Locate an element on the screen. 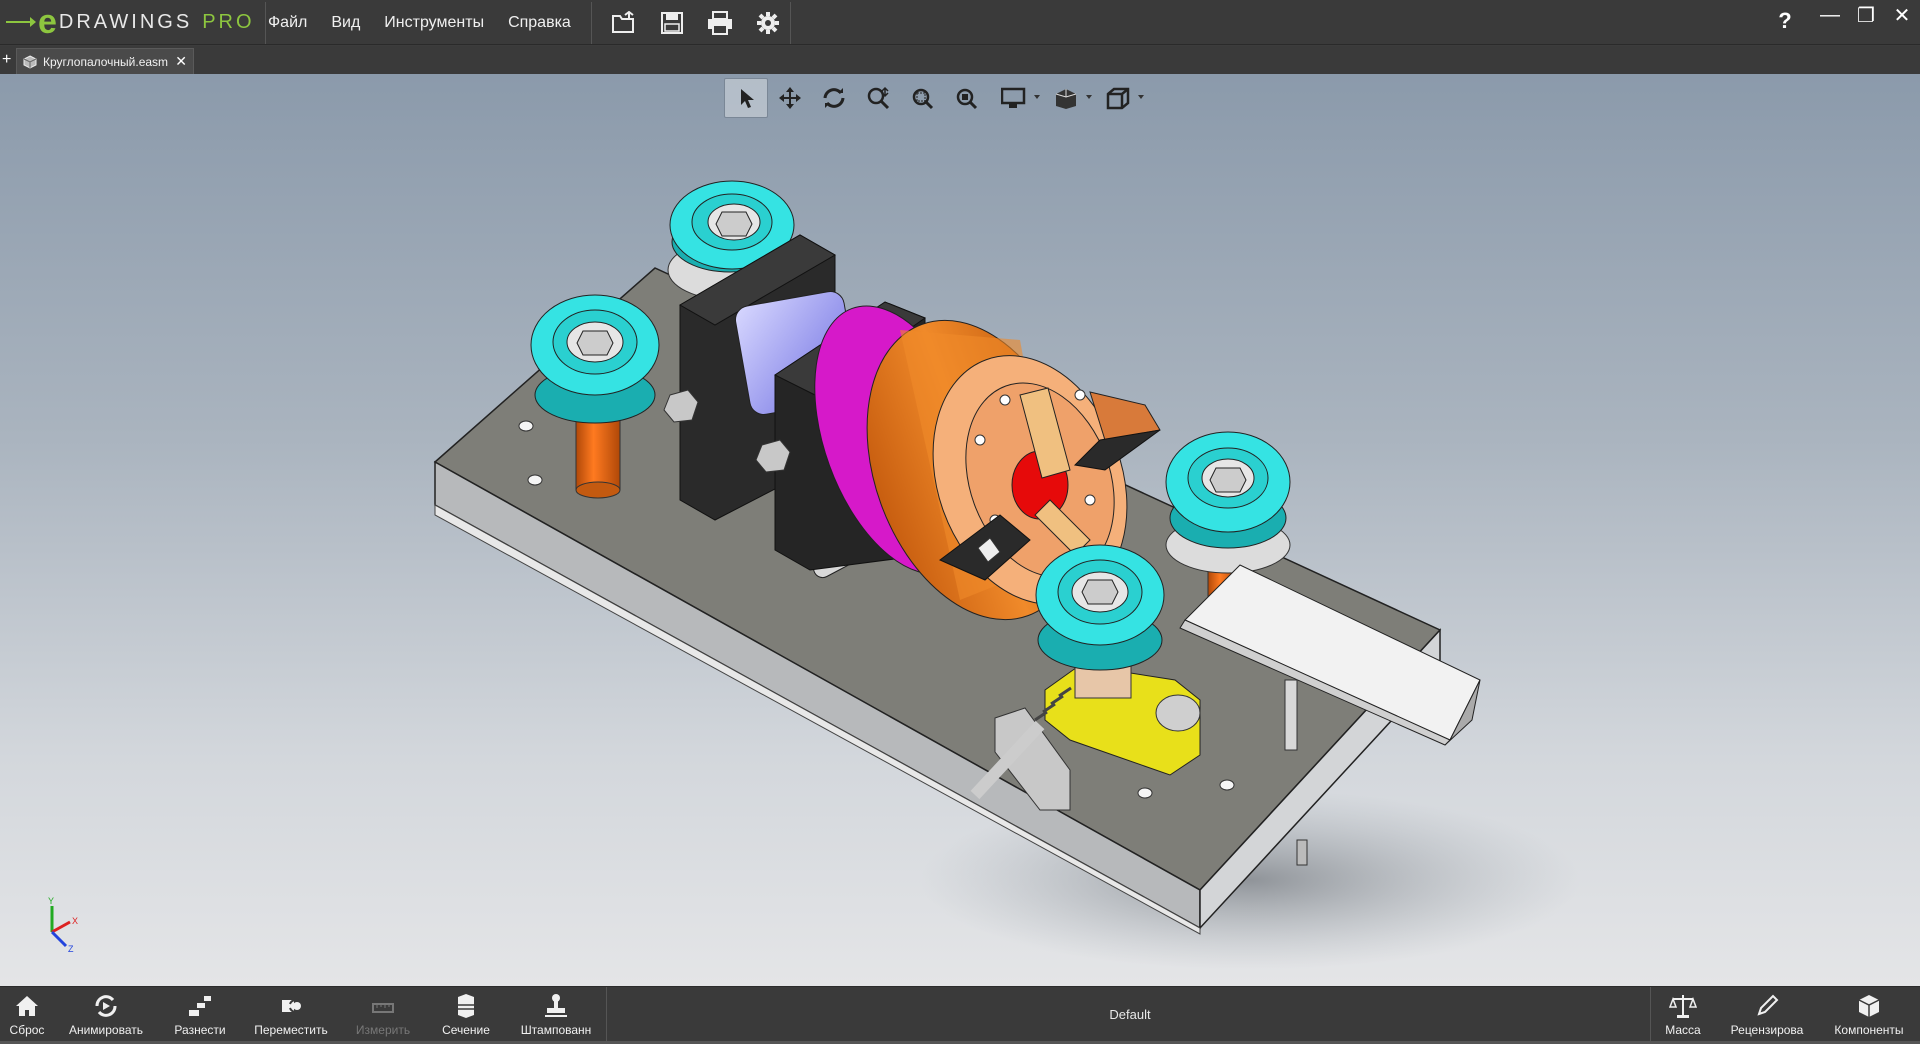 The width and height of the screenshot is (1920, 1044). rotate-button is located at coordinates (834, 98).